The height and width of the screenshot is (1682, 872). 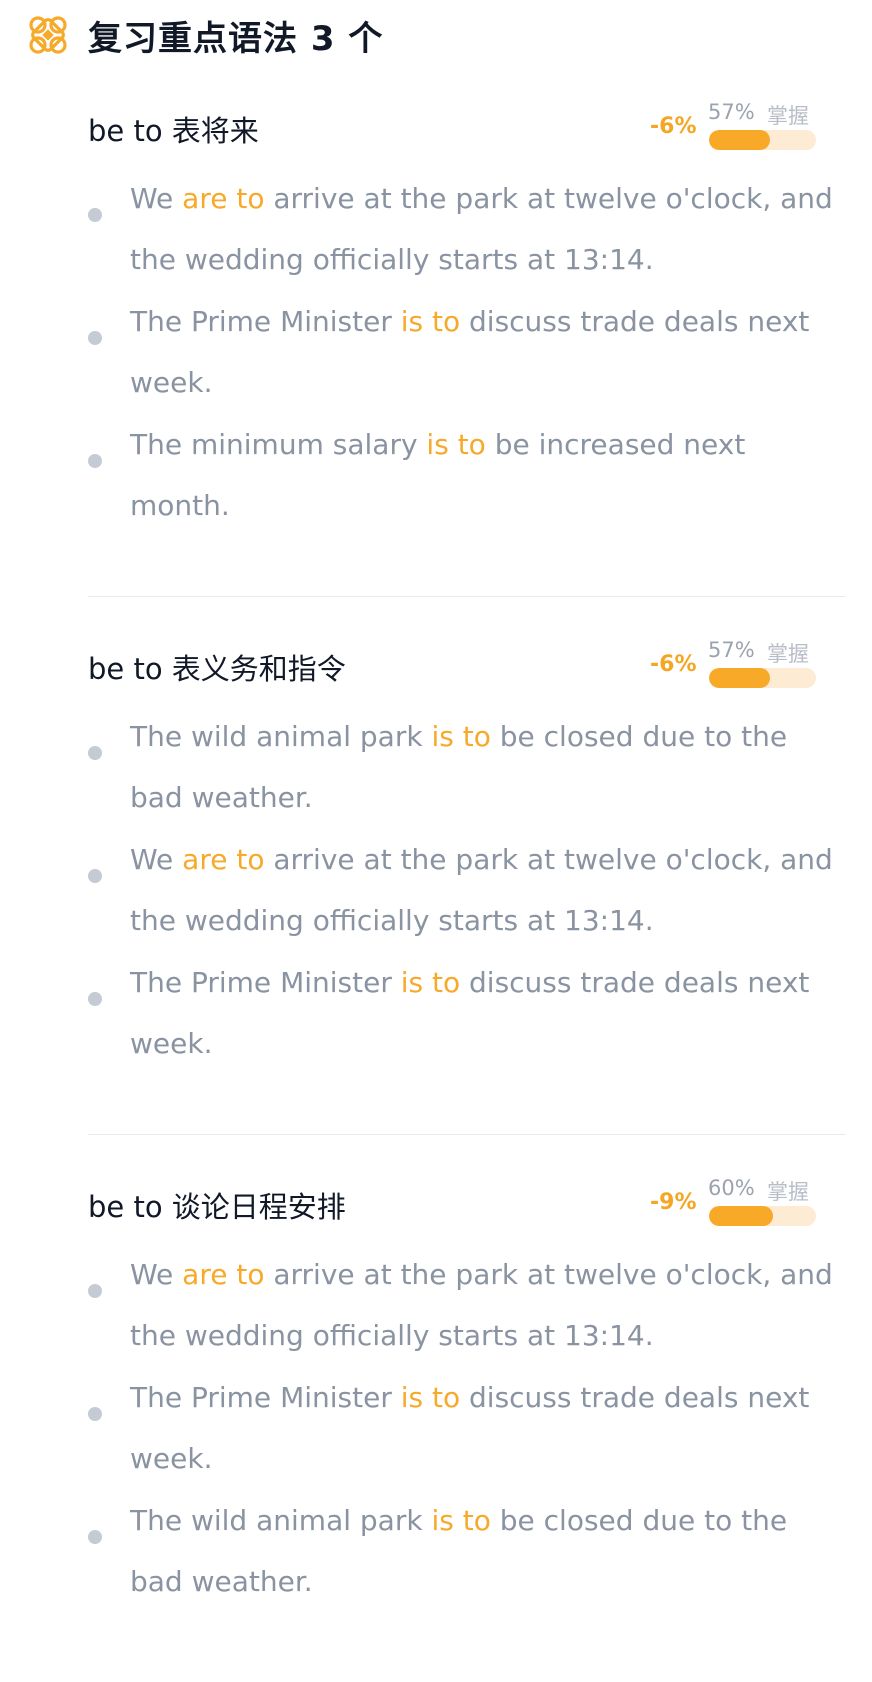 I want to click on clover-knot-icon, so click(x=48, y=35).